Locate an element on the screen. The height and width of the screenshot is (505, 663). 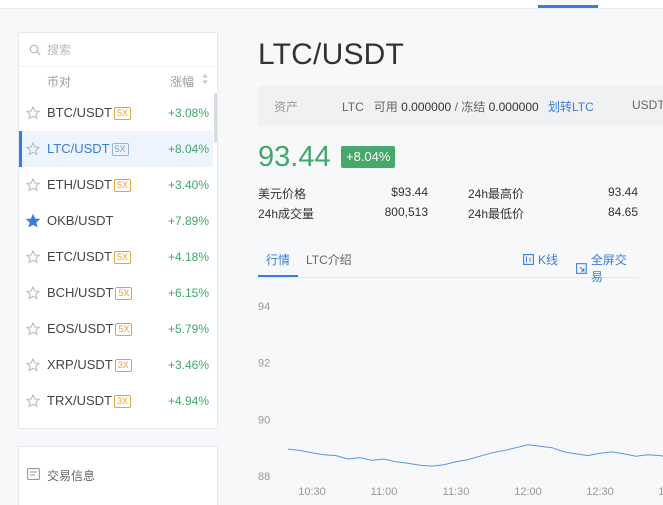
pair-name: ETC/USDT is located at coordinates (79, 256).